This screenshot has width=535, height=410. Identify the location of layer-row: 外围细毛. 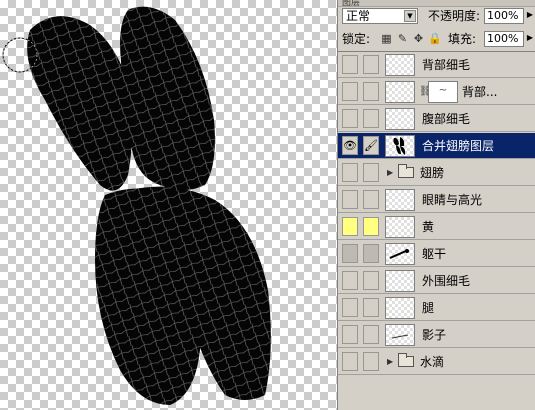
(436, 281).